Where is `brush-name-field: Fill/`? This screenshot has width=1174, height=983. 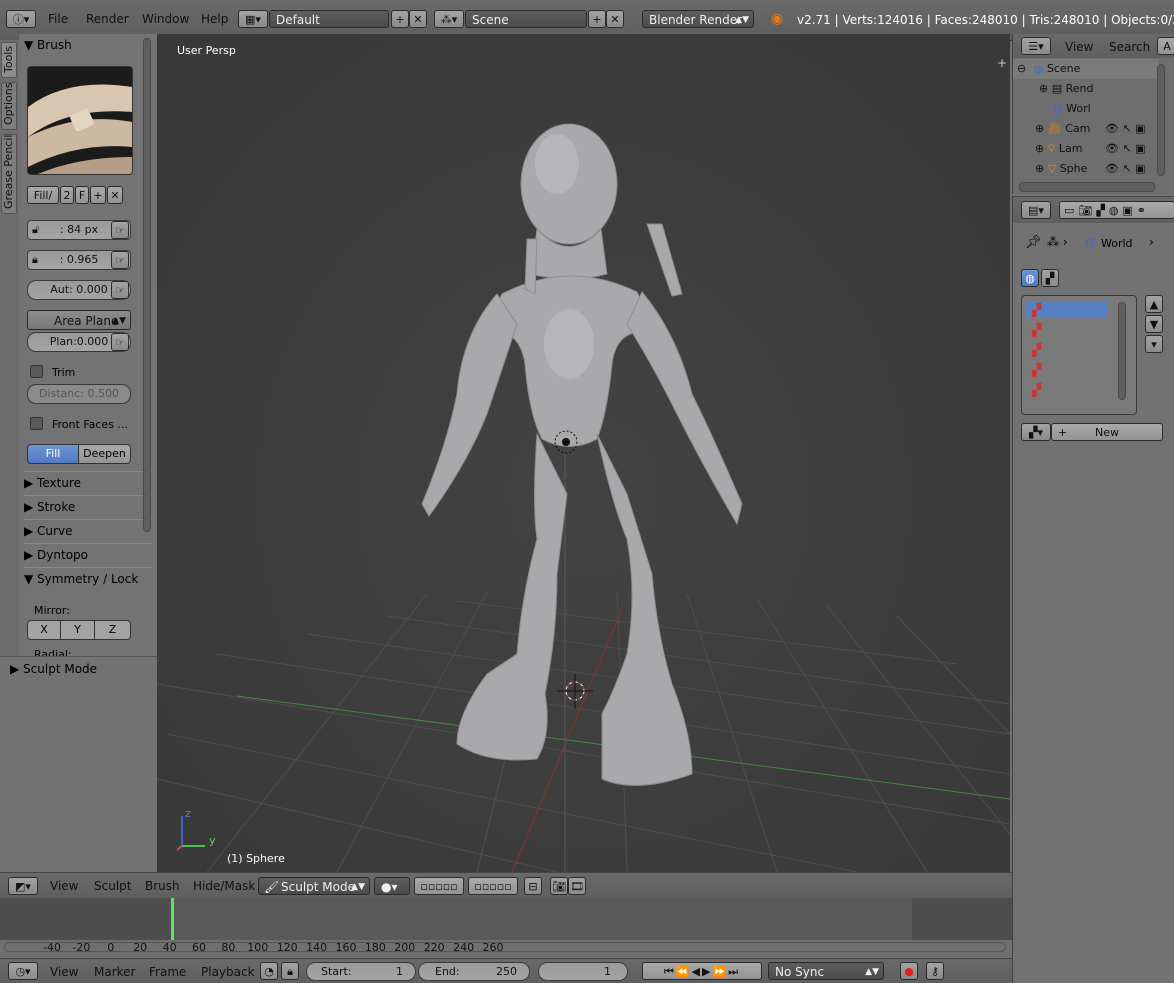 brush-name-field: Fill/ is located at coordinates (43, 195).